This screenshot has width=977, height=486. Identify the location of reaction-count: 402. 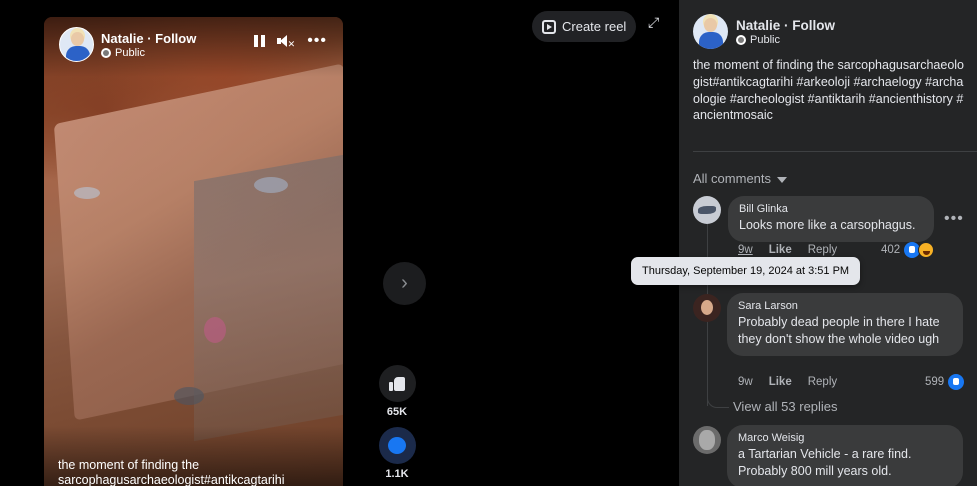
(891, 250).